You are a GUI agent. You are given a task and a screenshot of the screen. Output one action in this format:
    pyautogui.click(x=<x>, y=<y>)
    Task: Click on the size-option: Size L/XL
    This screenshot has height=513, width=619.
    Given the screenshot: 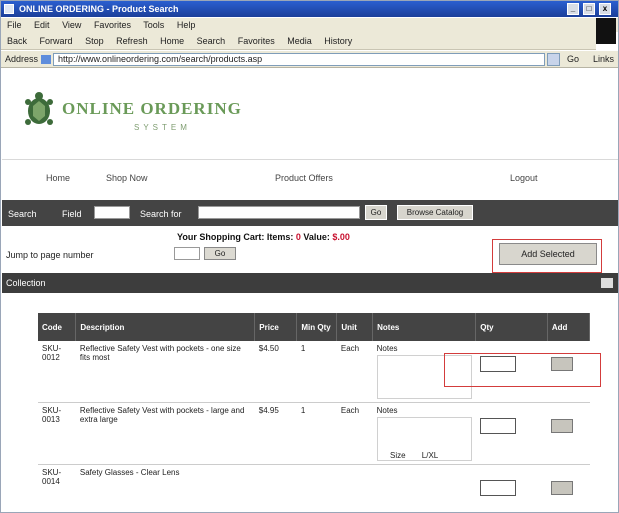 What is the action you would take?
    pyautogui.click(x=414, y=455)
    